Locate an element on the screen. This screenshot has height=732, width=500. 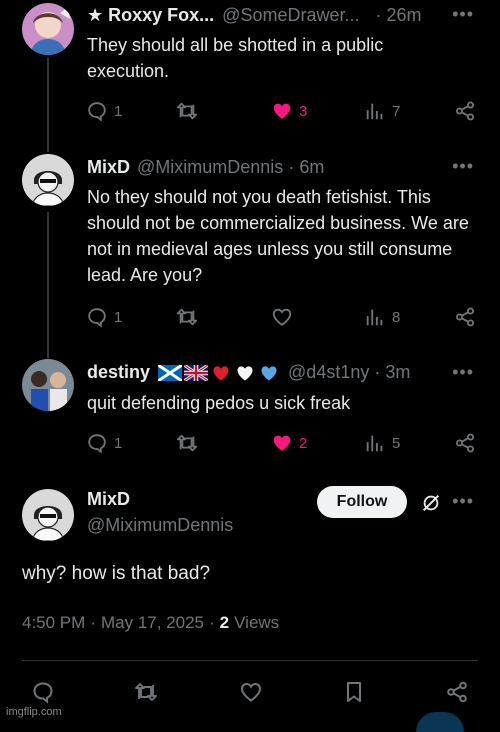
post-text: why? how is that bad? is located at coordinates (116, 573).